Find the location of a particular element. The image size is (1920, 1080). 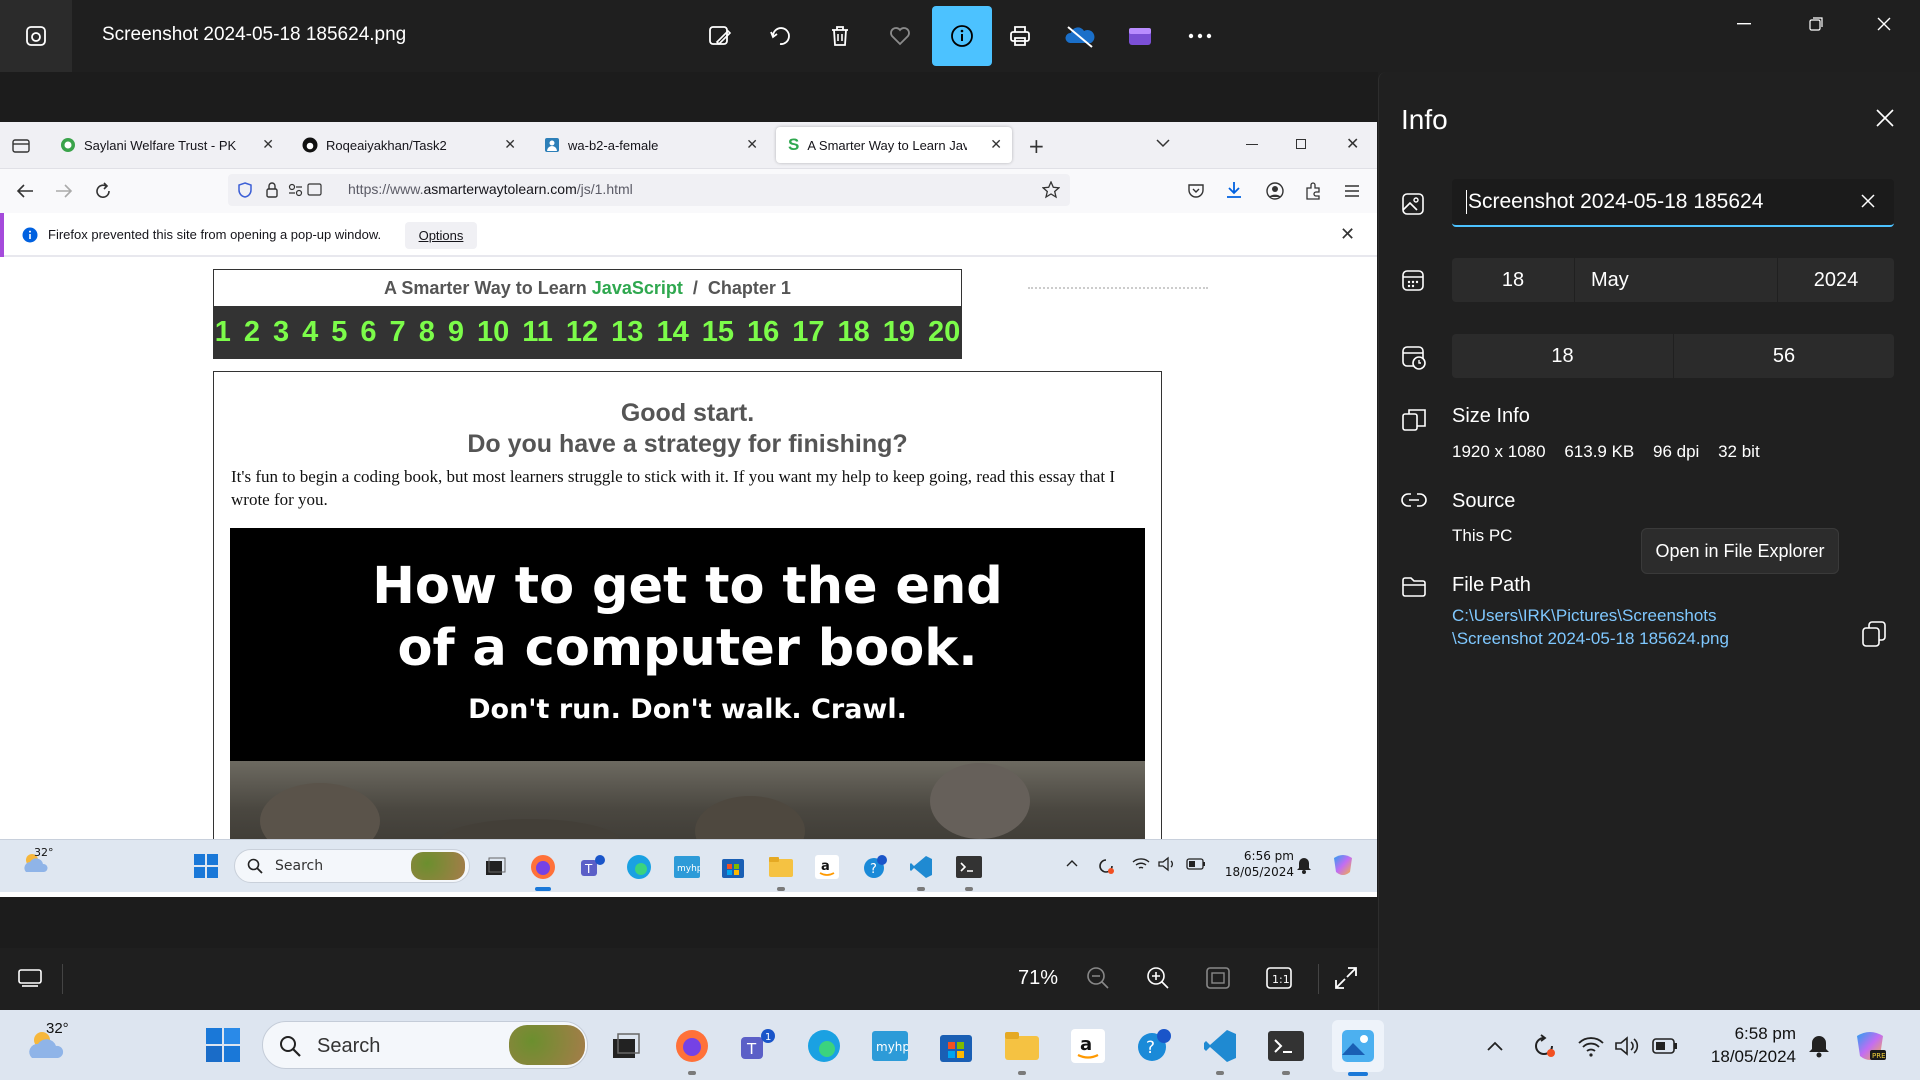

close-notification-icon: ✕ is located at coordinates (1347, 234).